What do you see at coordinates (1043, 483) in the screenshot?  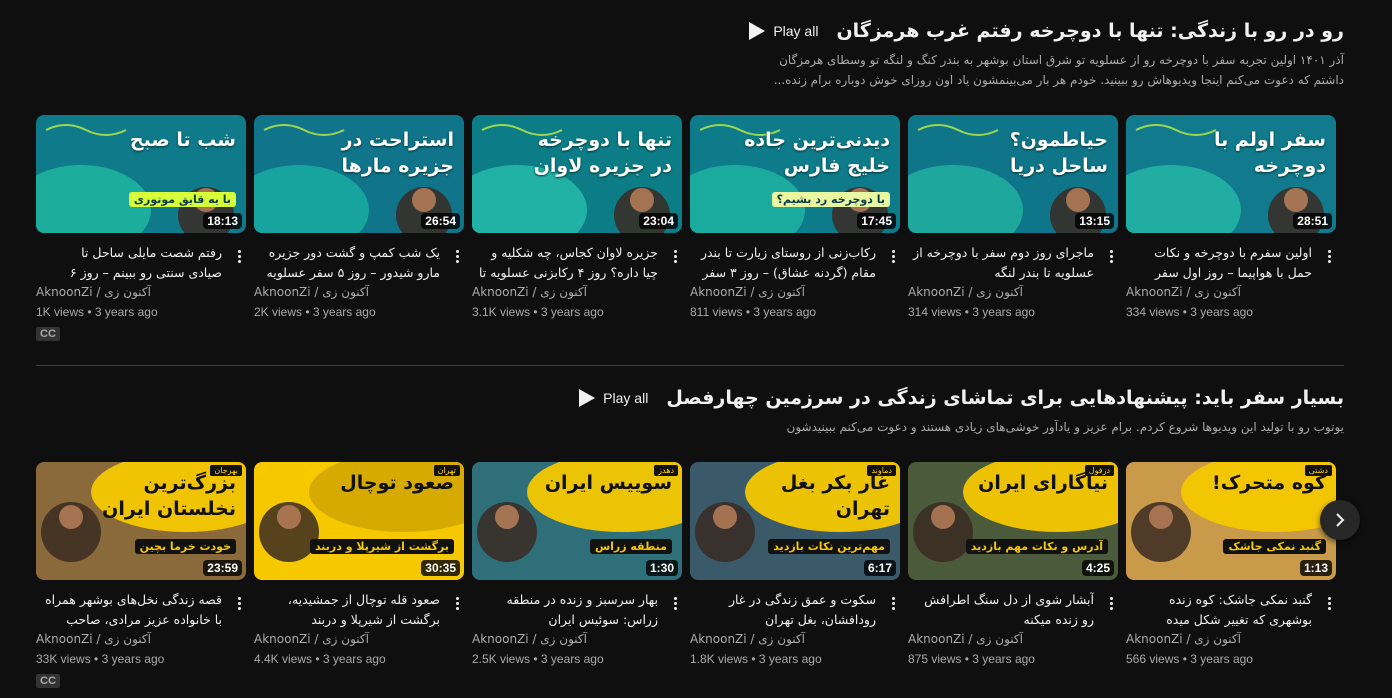 I see `thumbnail-title: نیاگارای ایران` at bounding box center [1043, 483].